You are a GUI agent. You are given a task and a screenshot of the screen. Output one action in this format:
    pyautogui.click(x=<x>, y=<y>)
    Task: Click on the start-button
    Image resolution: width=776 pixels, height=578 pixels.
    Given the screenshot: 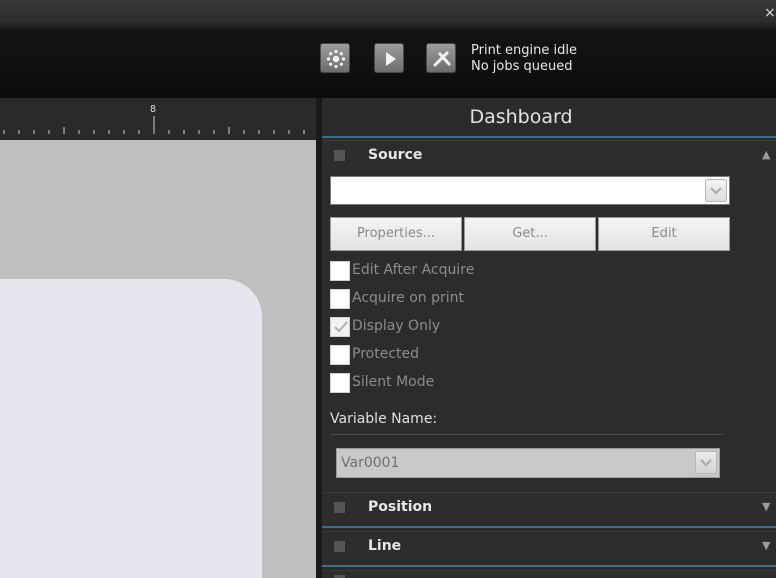 What is the action you would take?
    pyautogui.click(x=389, y=58)
    